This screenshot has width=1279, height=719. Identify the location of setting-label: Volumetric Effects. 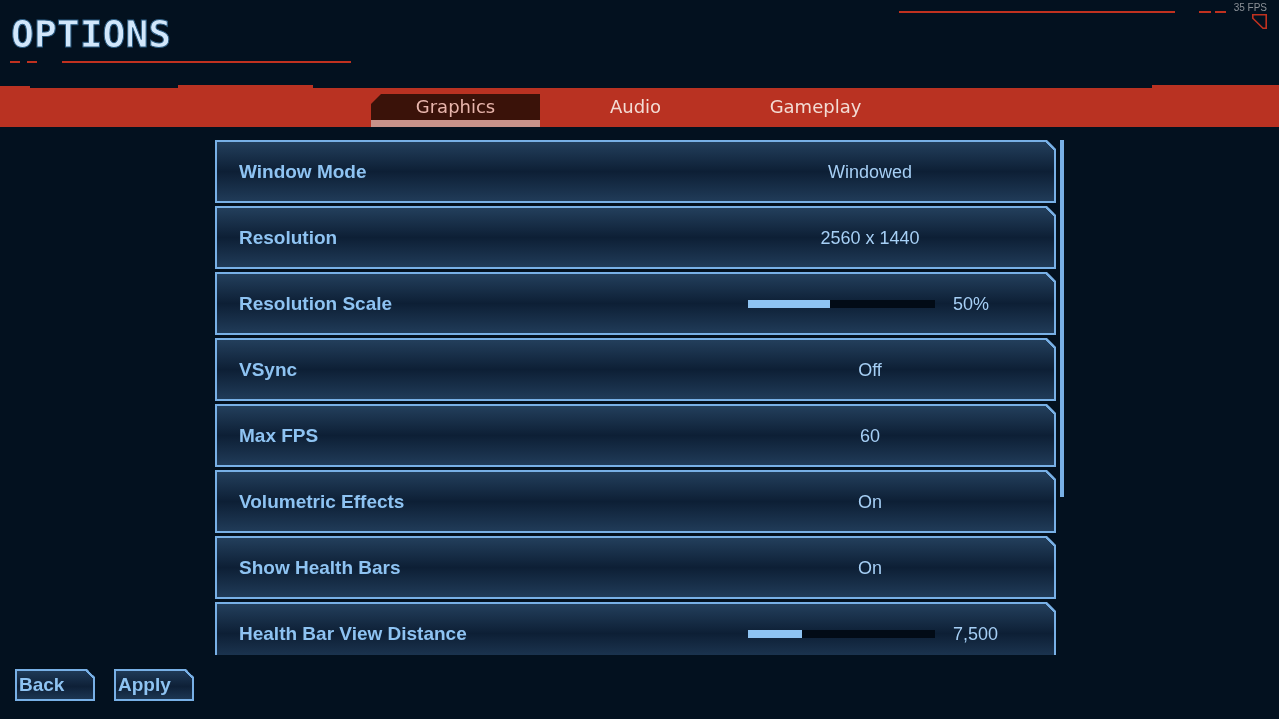
(322, 501).